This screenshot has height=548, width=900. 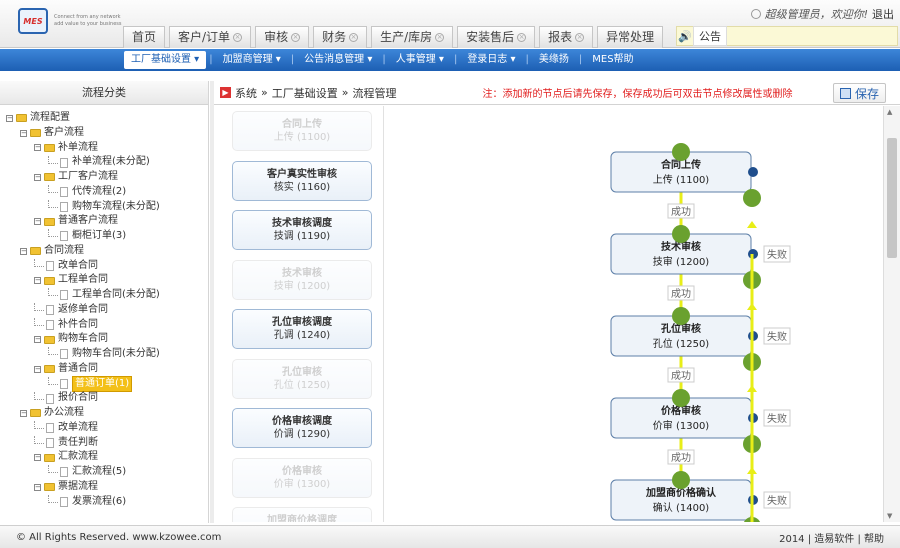 What do you see at coordinates (104, 472) in the screenshot?
I see `tree-node: 汇款流程(5)` at bounding box center [104, 472].